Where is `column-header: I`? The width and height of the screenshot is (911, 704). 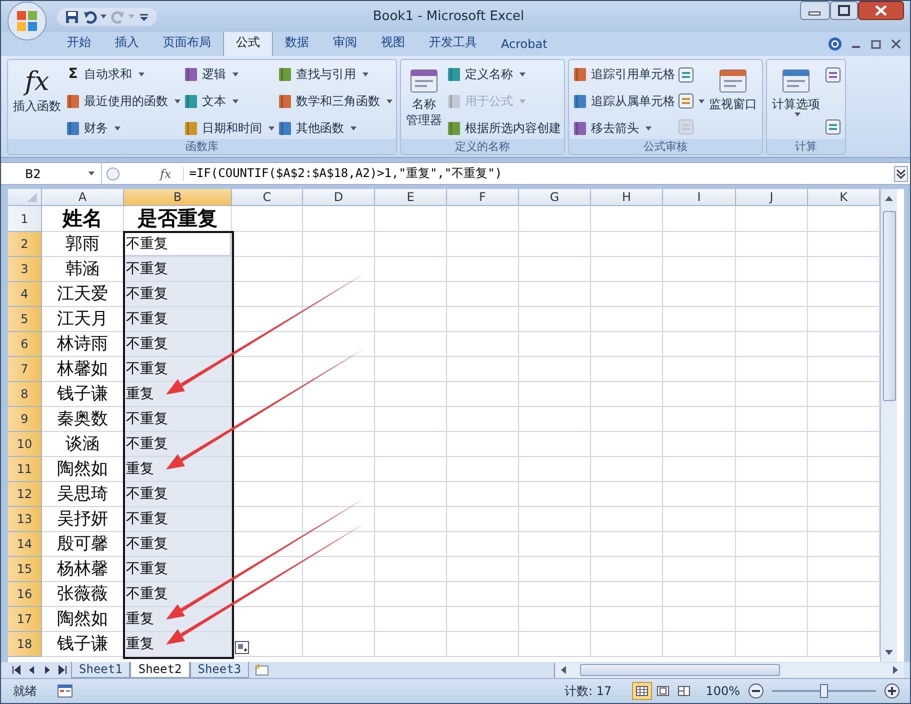
column-header: I is located at coordinates (699, 197).